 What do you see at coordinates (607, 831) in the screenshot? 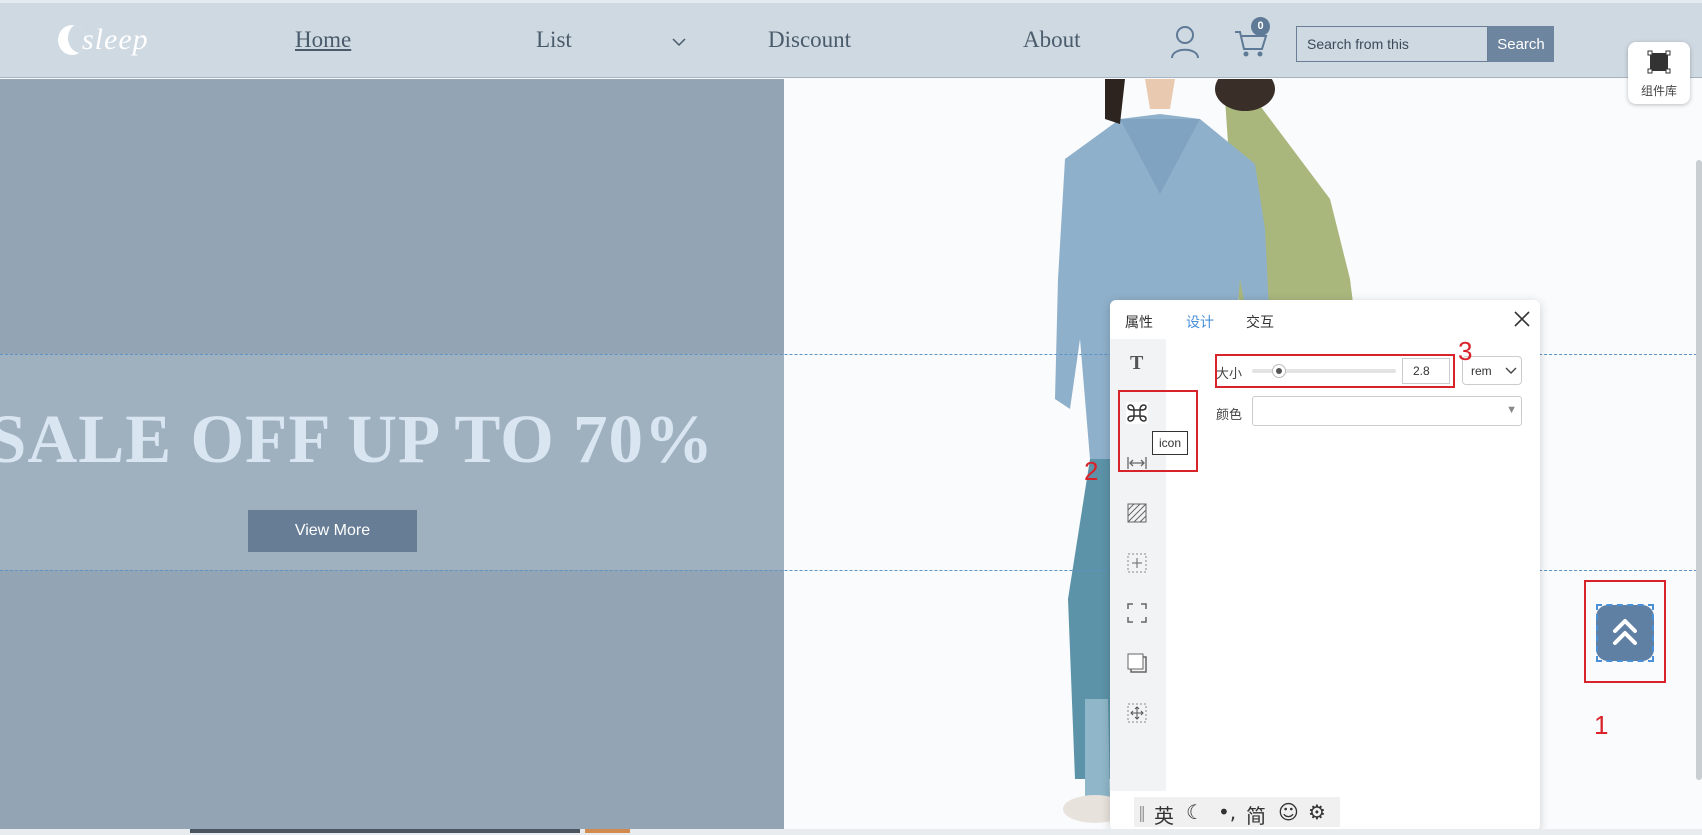
I see `taskbar-highlight` at bounding box center [607, 831].